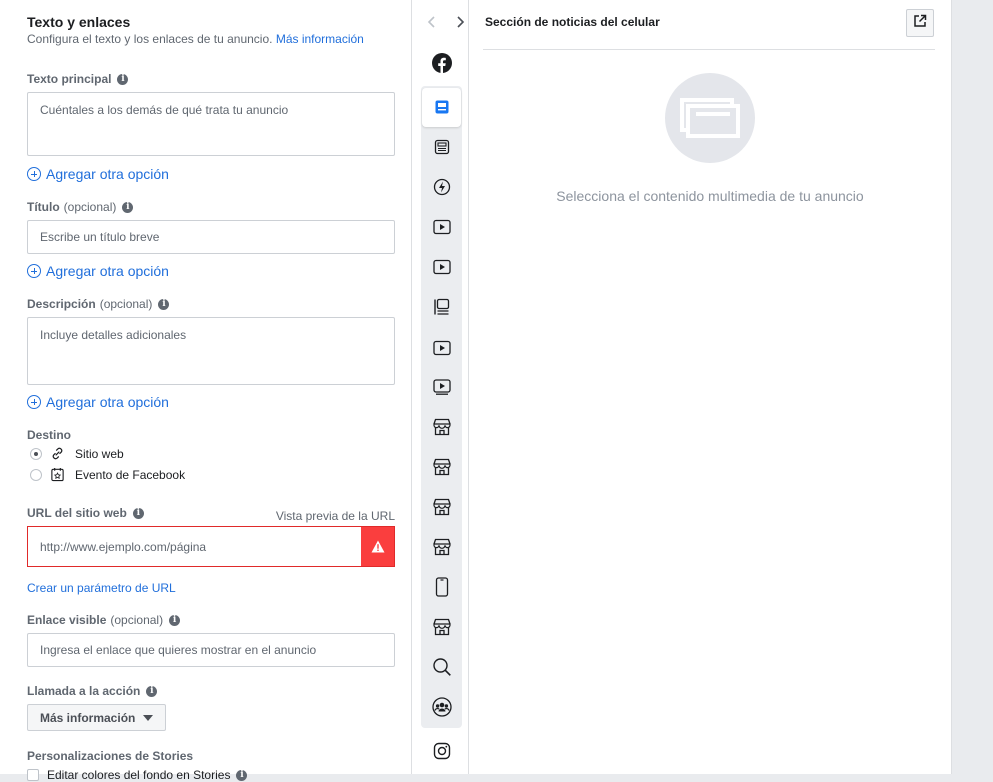 This screenshot has width=993, height=782. Describe the element at coordinates (460, 22) in the screenshot. I see `chevron-right-icon` at that location.